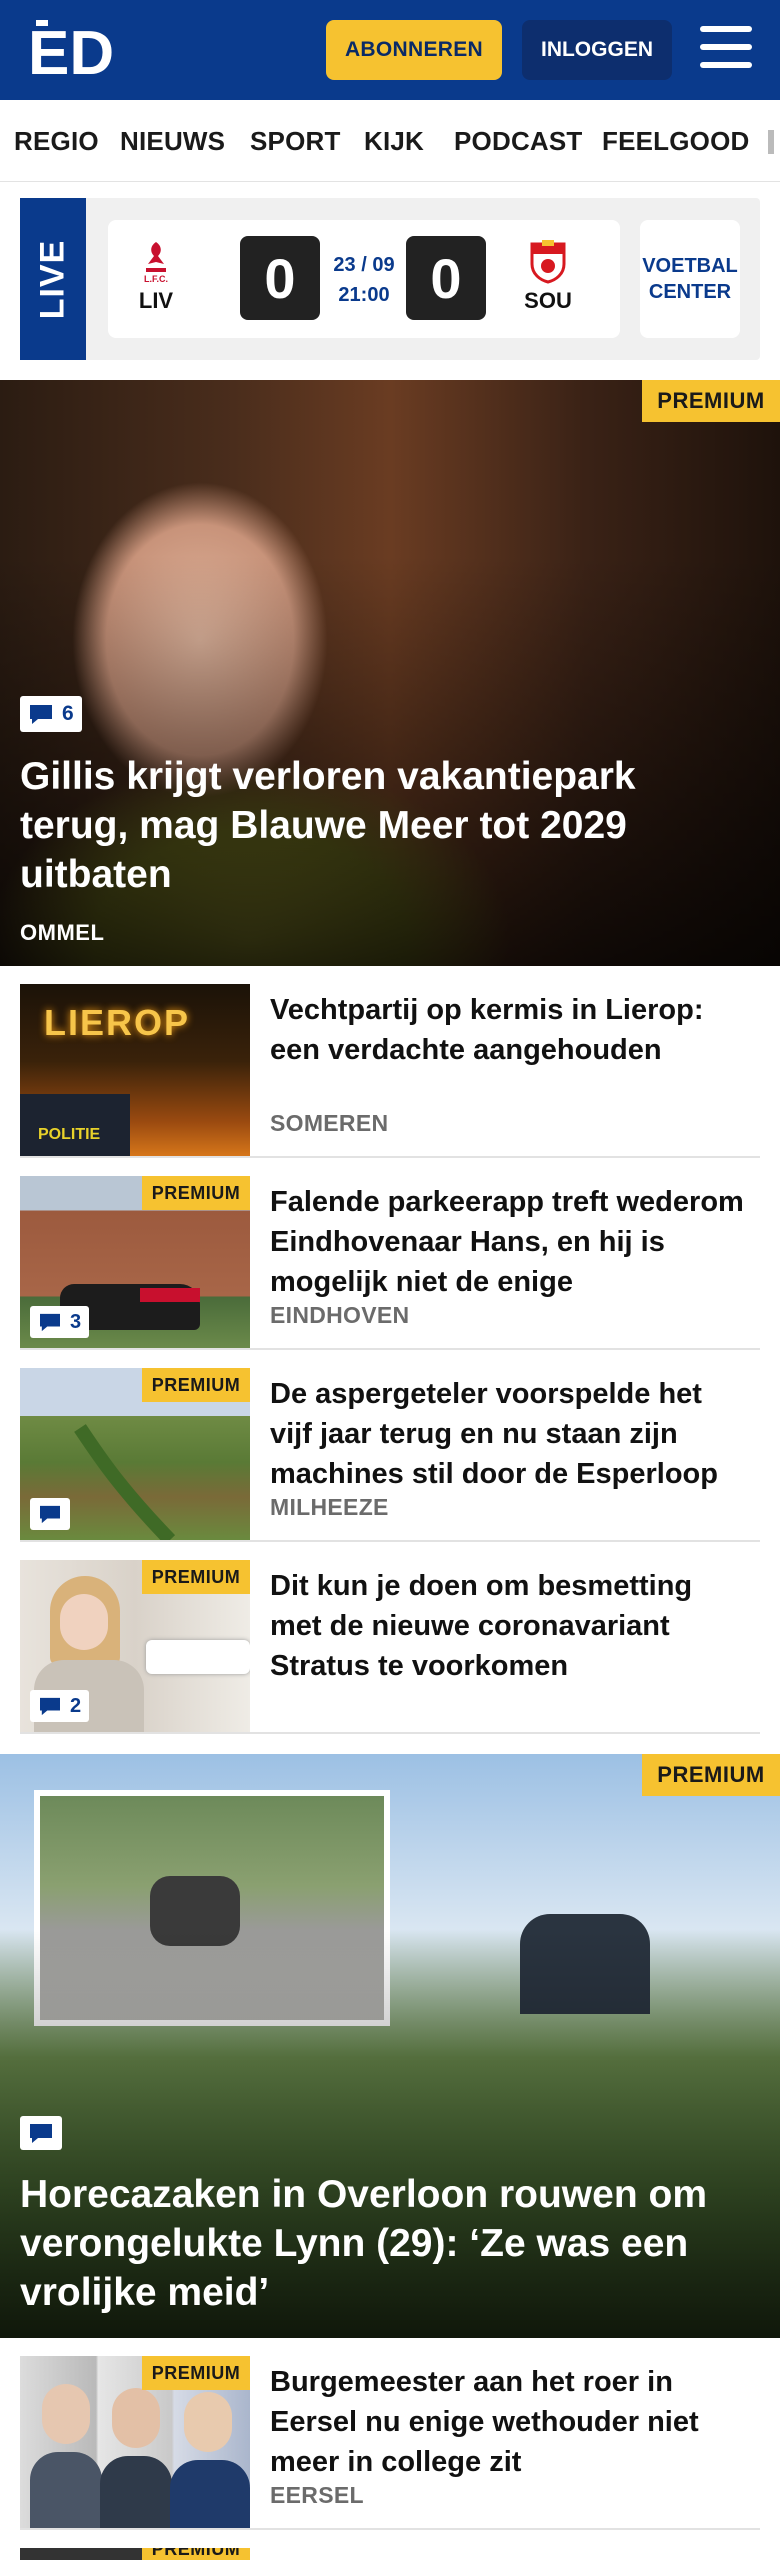 Image resolution: width=780 pixels, height=2560 pixels. What do you see at coordinates (394, 141) in the screenshot?
I see `nav-item-kijk: KIJK` at bounding box center [394, 141].